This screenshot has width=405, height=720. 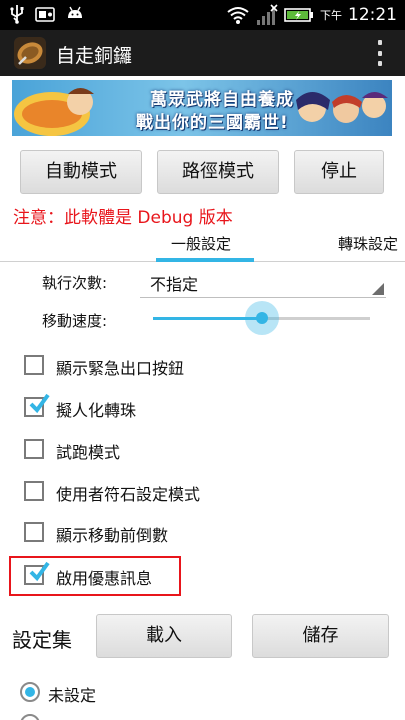 What do you see at coordinates (104, 578) in the screenshot?
I see `checkbox-label: 啟用優惠訊息` at bounding box center [104, 578].